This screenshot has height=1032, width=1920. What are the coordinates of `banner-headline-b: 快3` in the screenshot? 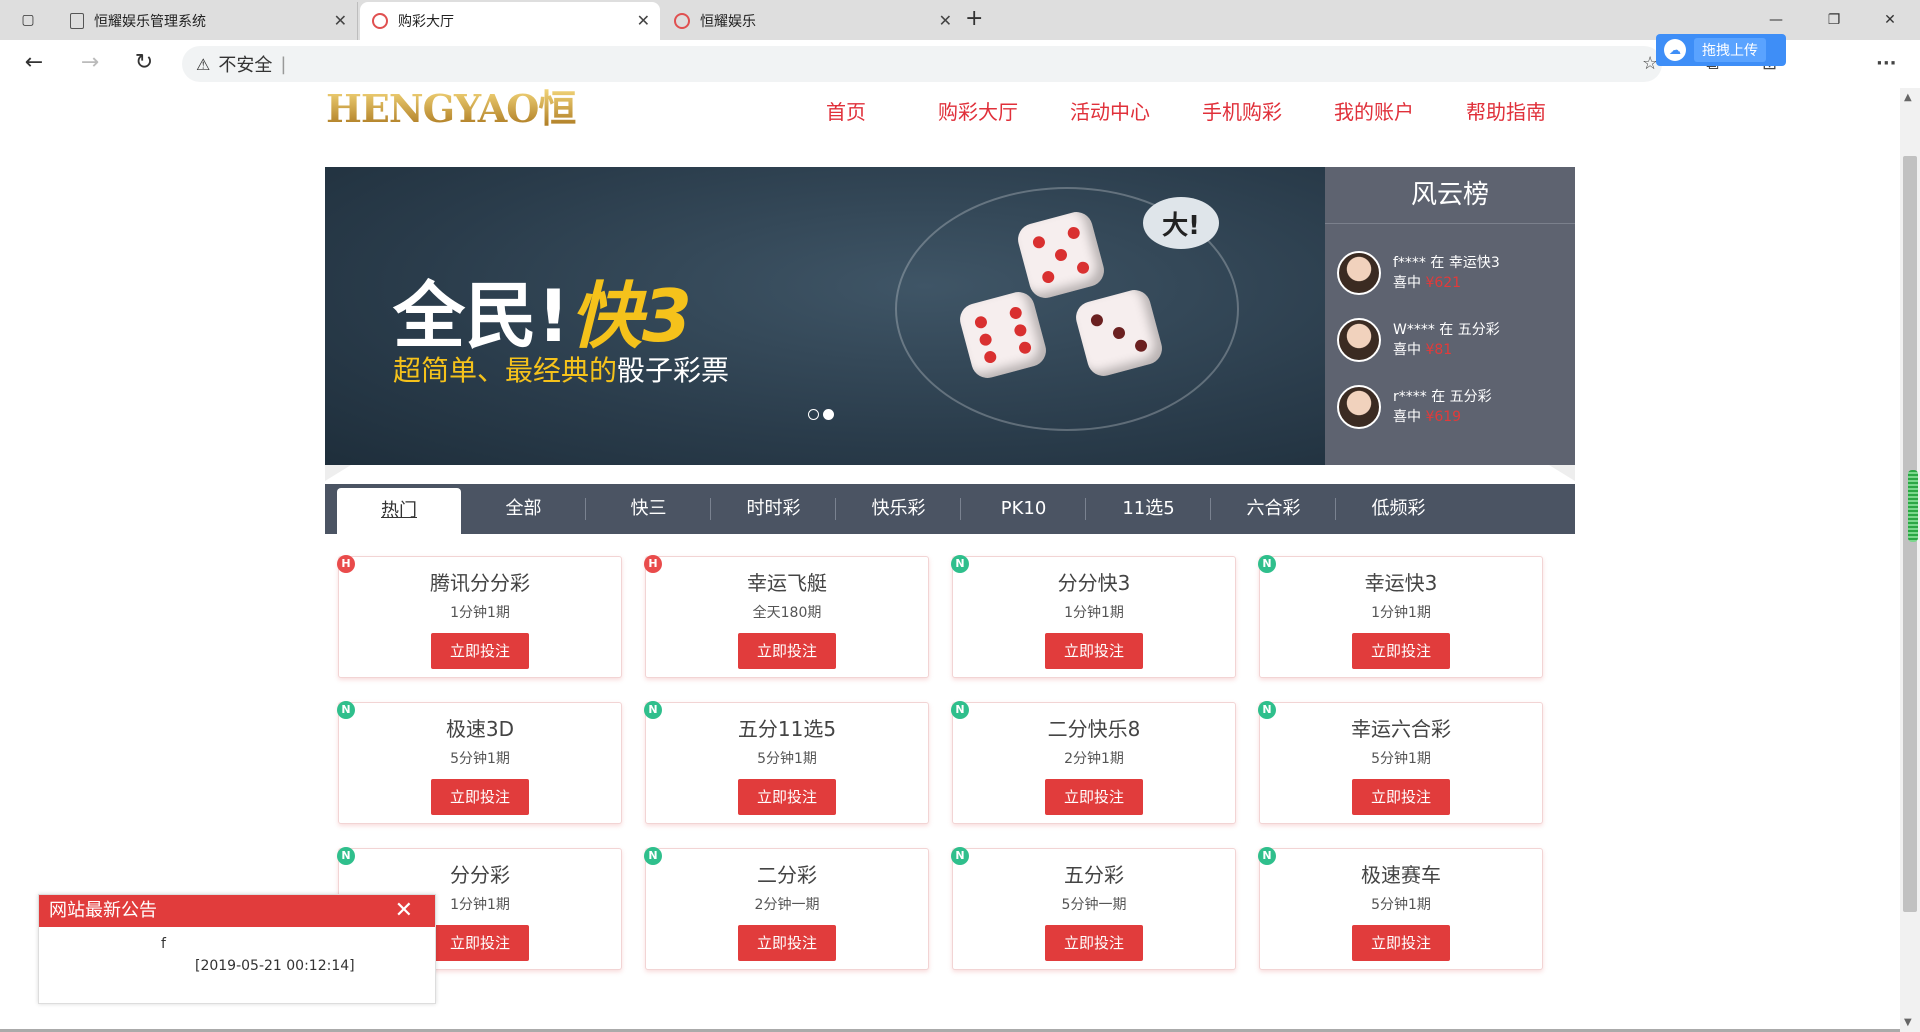 It's located at (630, 316).